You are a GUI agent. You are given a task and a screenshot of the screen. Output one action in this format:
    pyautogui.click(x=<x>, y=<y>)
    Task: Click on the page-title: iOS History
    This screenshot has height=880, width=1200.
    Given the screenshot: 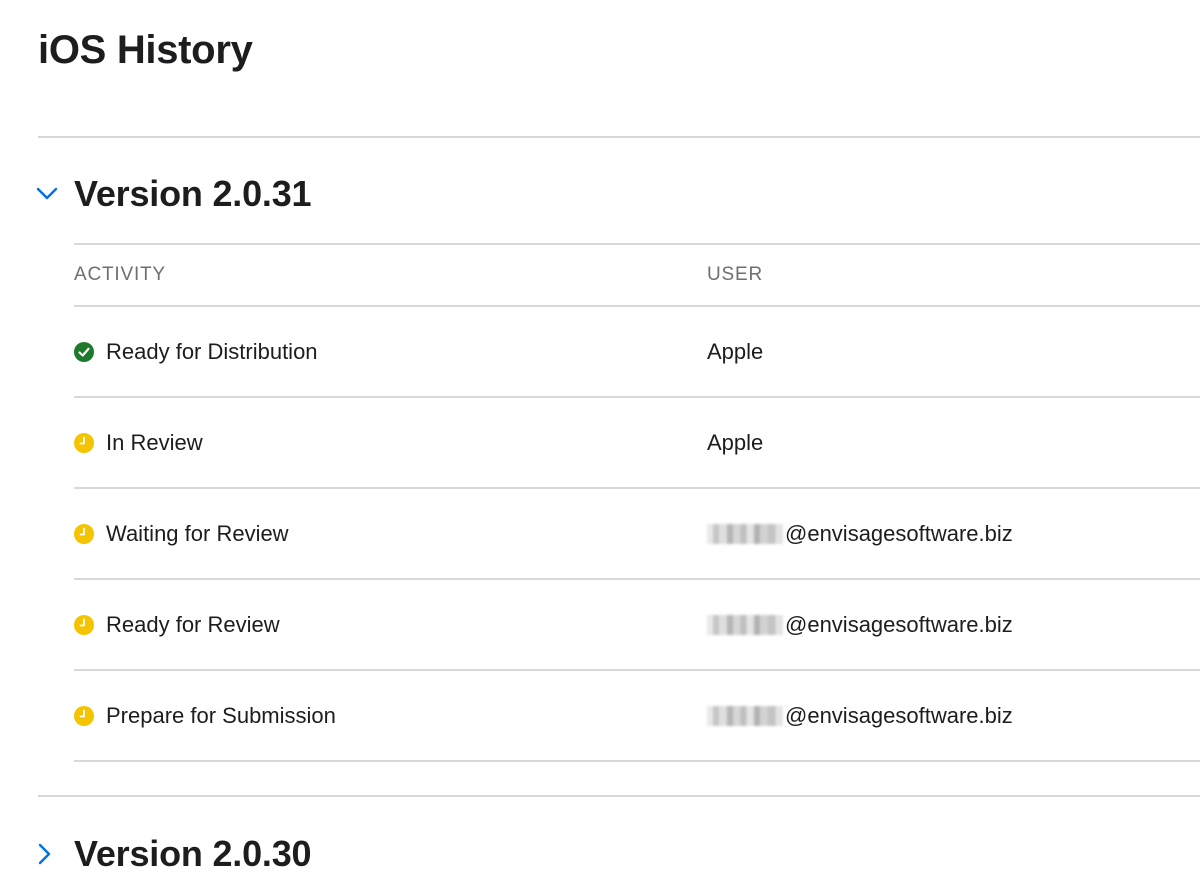 What is the action you would take?
    pyautogui.click(x=145, y=50)
    